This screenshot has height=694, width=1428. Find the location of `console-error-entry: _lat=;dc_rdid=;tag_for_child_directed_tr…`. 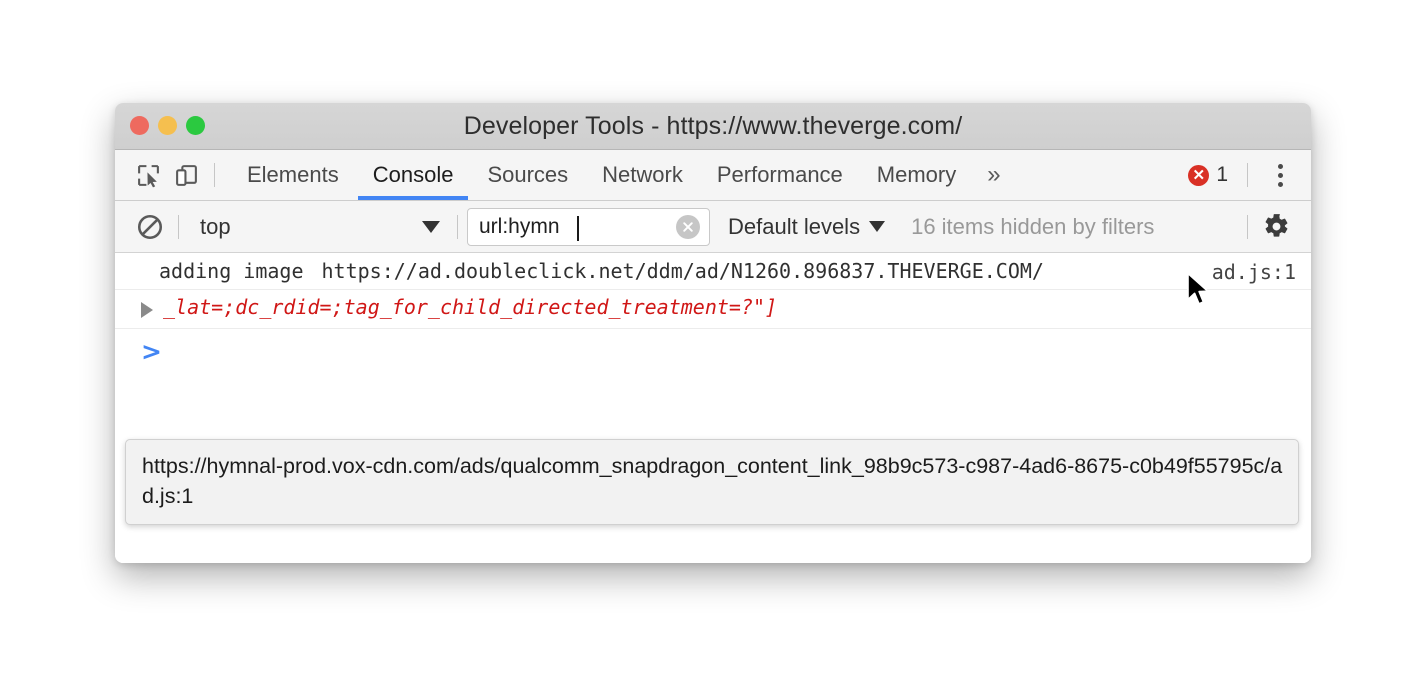

console-error-entry: _lat=;dc_rdid=;tag_for_child_directed_tr… is located at coordinates (713, 309).